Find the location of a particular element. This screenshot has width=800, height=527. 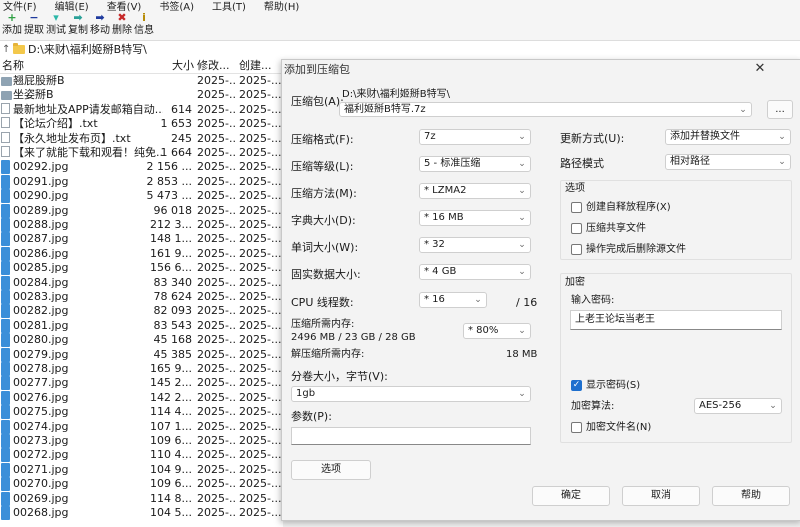

help-button: 帮助 is located at coordinates (751, 496).